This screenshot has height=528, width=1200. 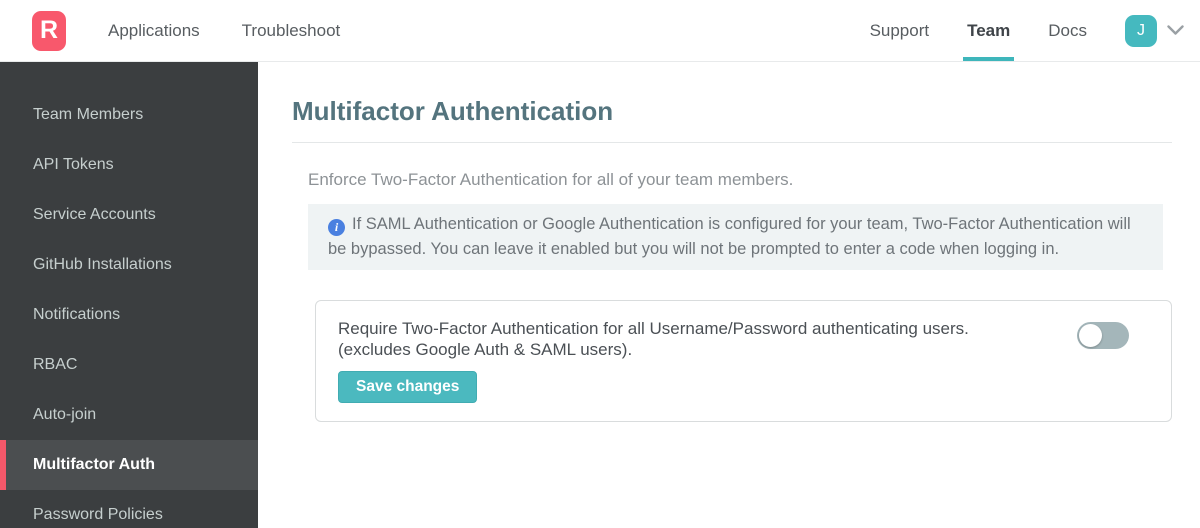 I want to click on chevron-down-icon, so click(x=1175, y=30).